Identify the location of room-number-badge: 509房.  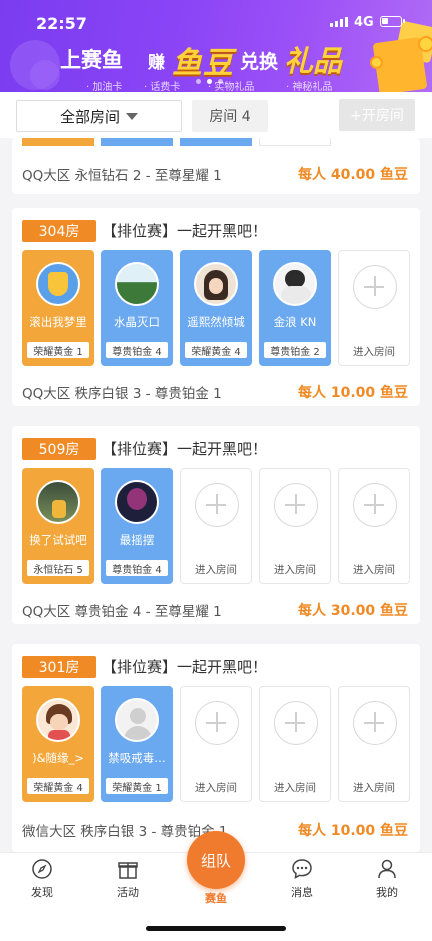
(59, 449).